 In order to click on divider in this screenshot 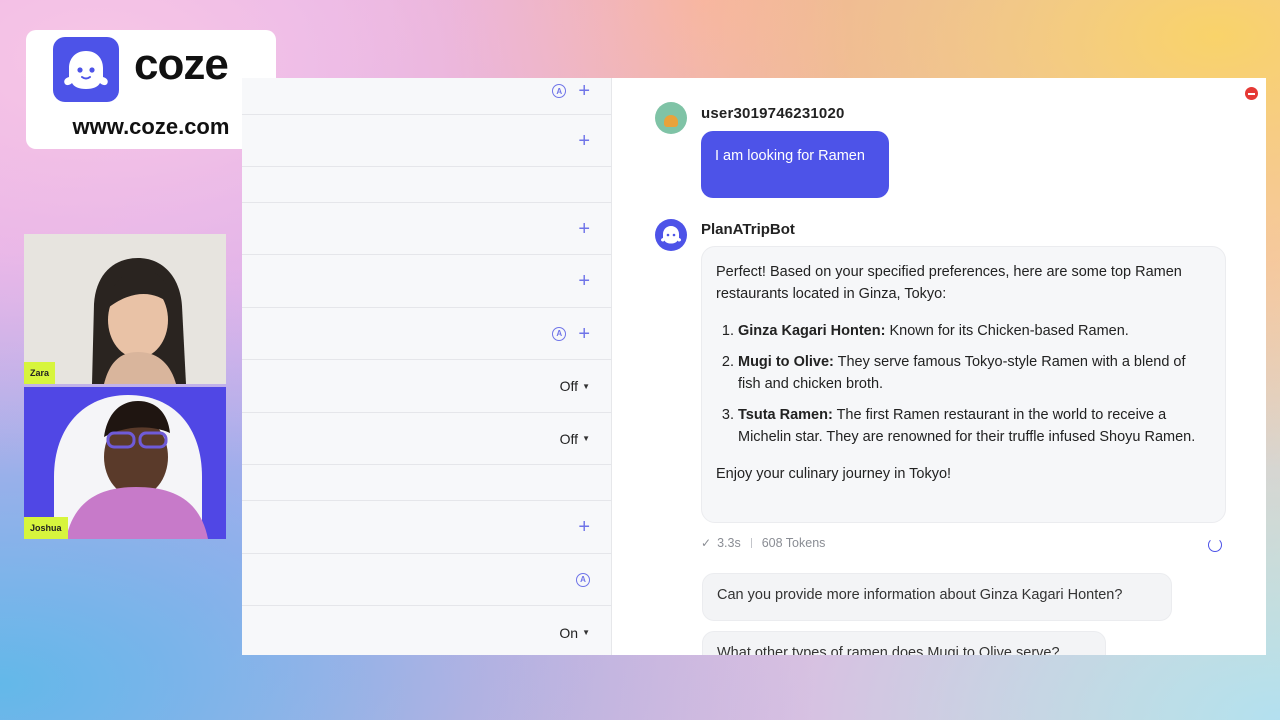, I will do `click(751, 543)`.